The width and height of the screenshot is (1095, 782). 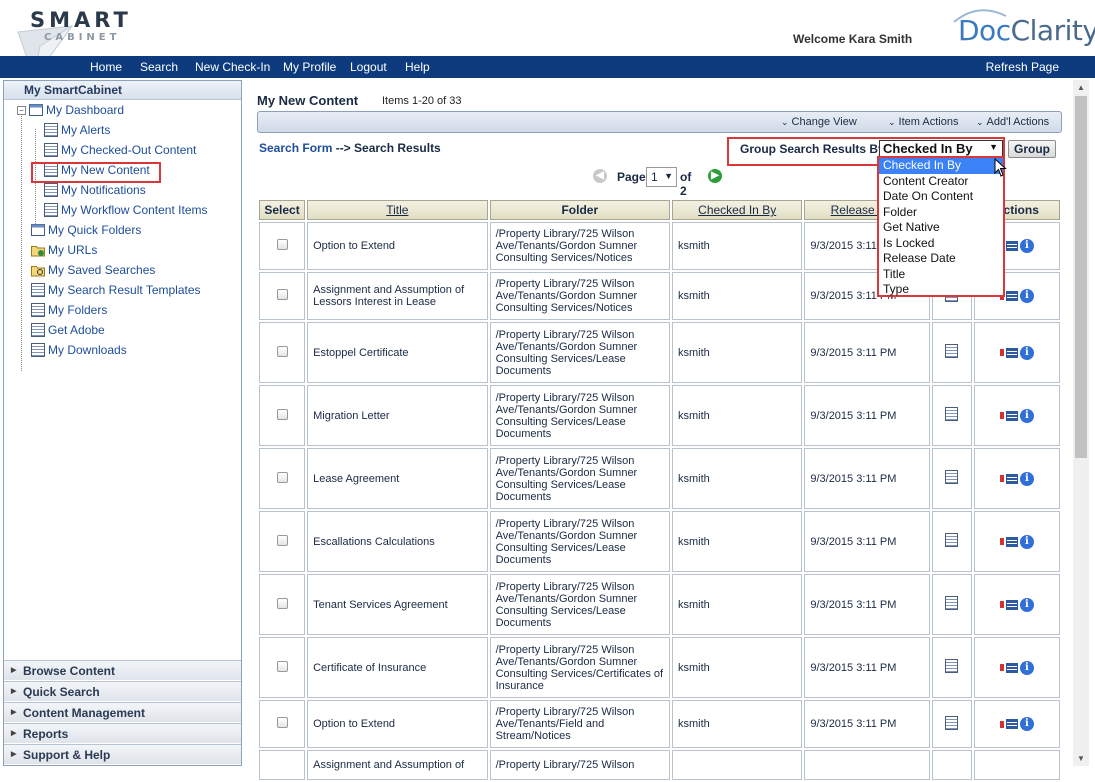 What do you see at coordinates (819, 122) in the screenshot?
I see `change-view-button: ⌄ Change View` at bounding box center [819, 122].